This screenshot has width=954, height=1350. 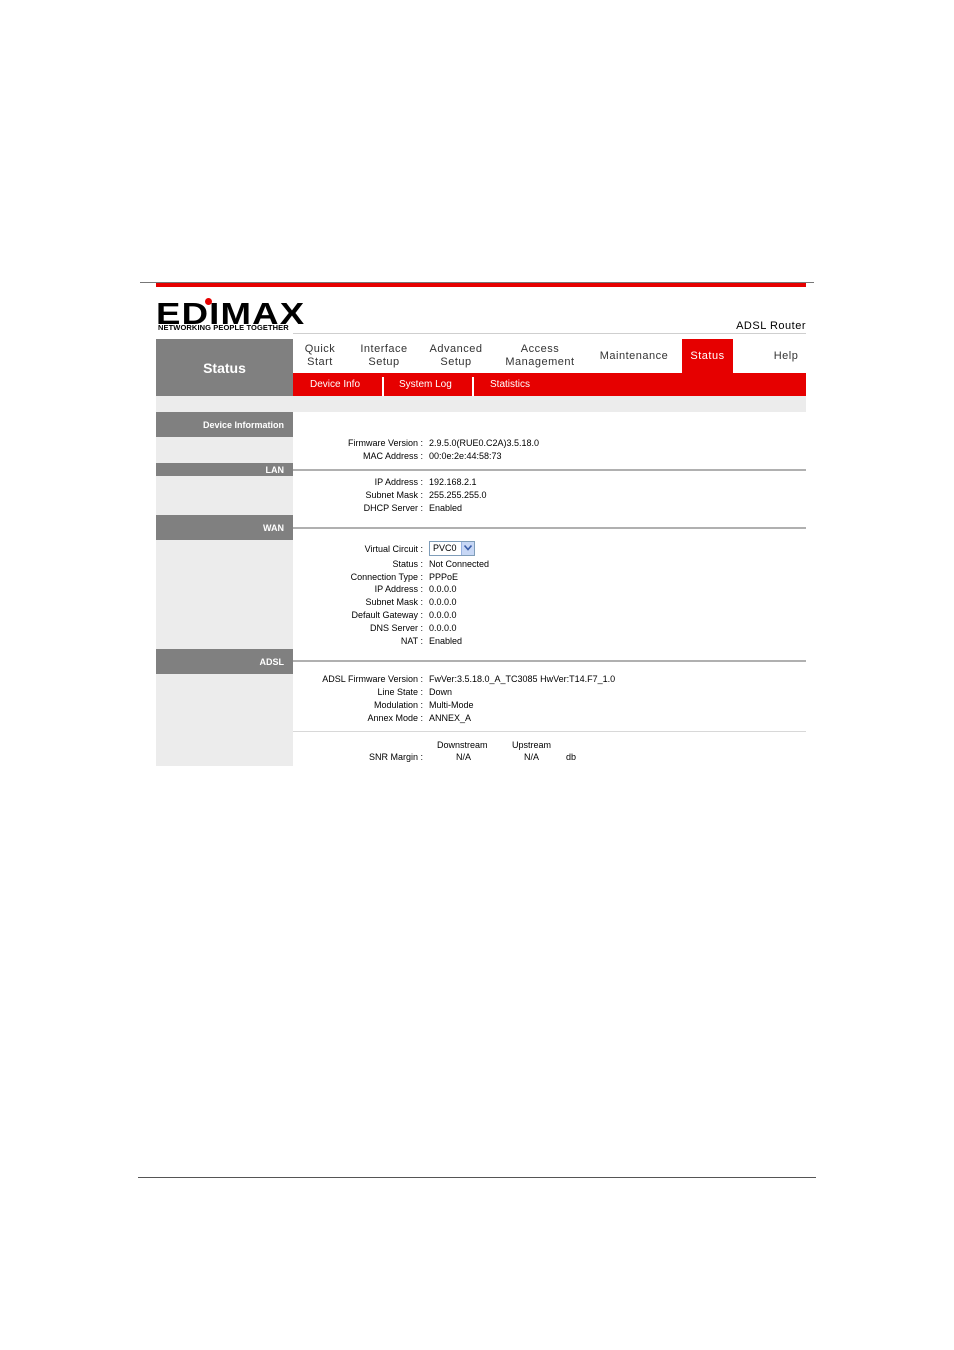 What do you see at coordinates (549, 549) in the screenshot?
I see `wan-row-virtual-circuit: Virtual Circuit :` at bounding box center [549, 549].